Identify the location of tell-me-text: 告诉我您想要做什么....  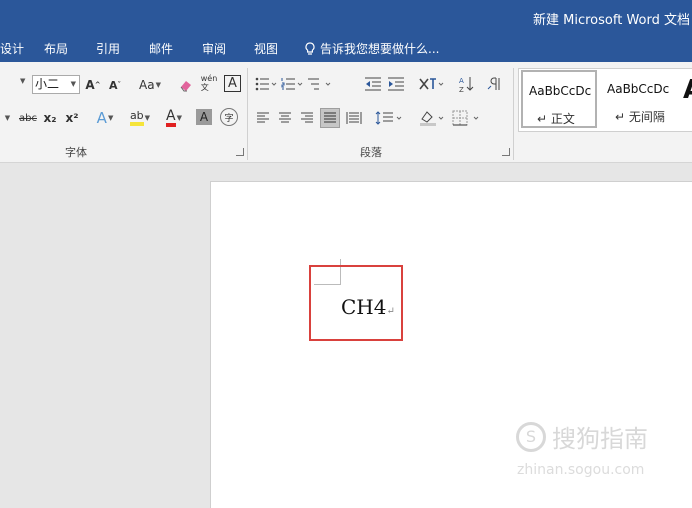
(380, 49).